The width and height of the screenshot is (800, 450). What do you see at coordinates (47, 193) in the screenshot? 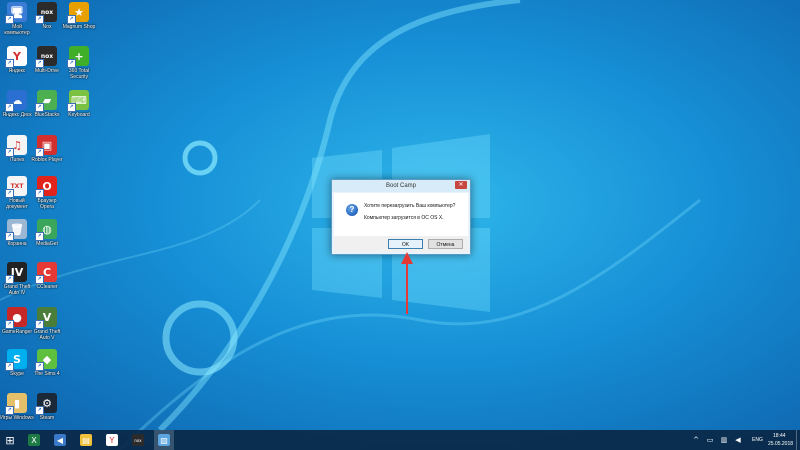
I see `desktop-icon: O ↗ Браузер Opera` at bounding box center [47, 193].